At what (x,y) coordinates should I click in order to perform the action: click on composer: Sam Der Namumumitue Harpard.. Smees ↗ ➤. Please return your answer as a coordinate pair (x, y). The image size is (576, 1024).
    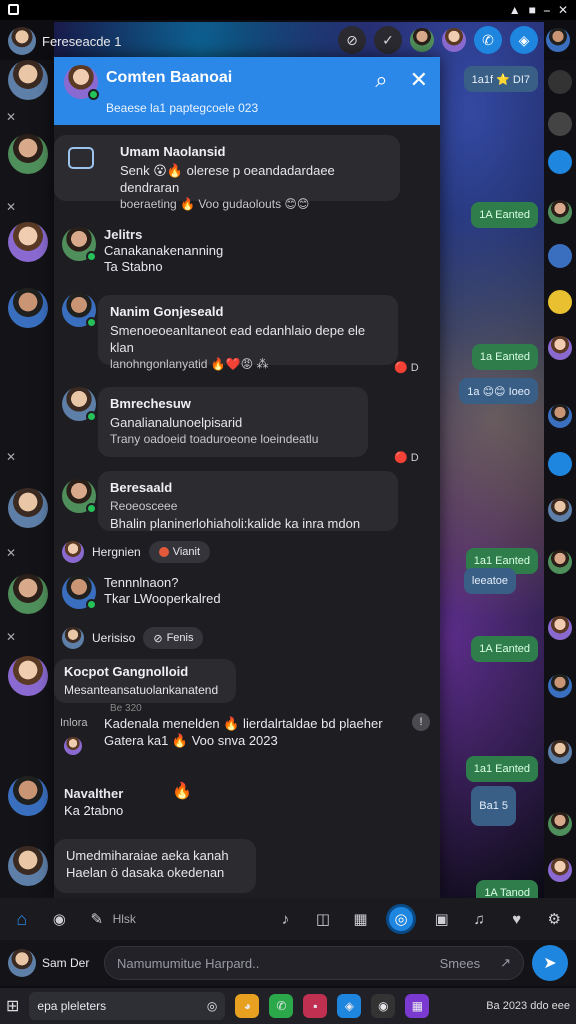
    Looking at the image, I should click on (288, 963).